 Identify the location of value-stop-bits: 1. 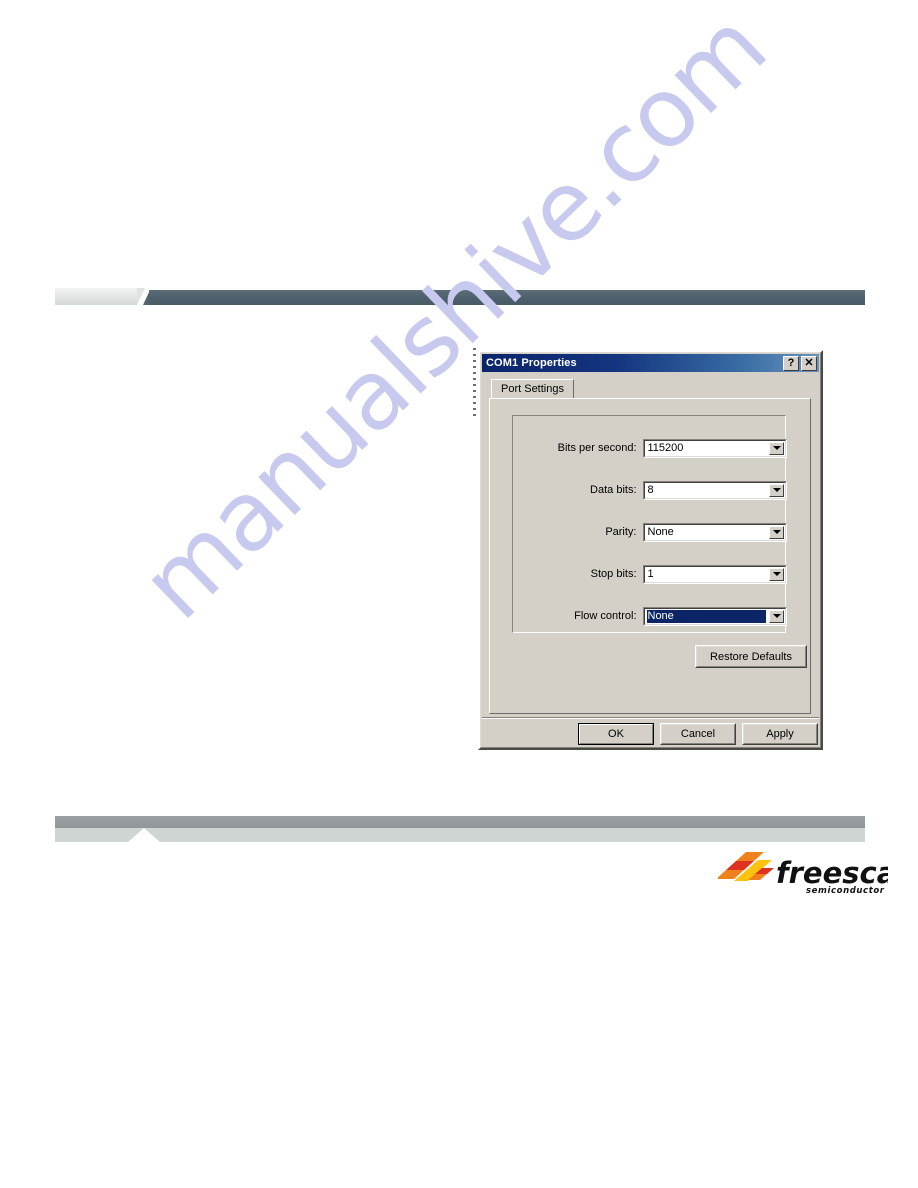
(650, 573).